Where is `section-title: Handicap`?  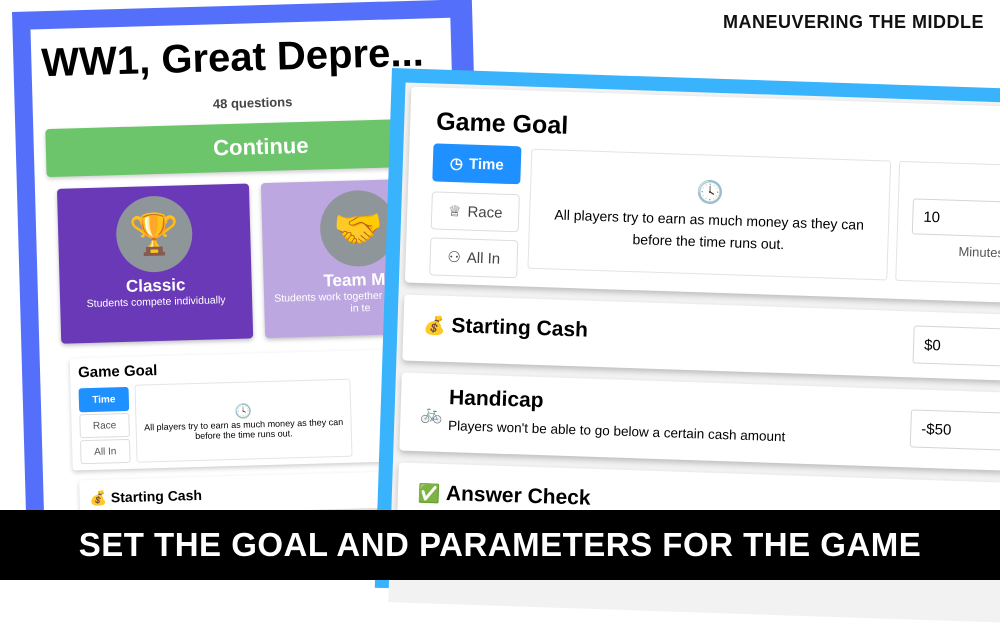 section-title: Handicap is located at coordinates (496, 399).